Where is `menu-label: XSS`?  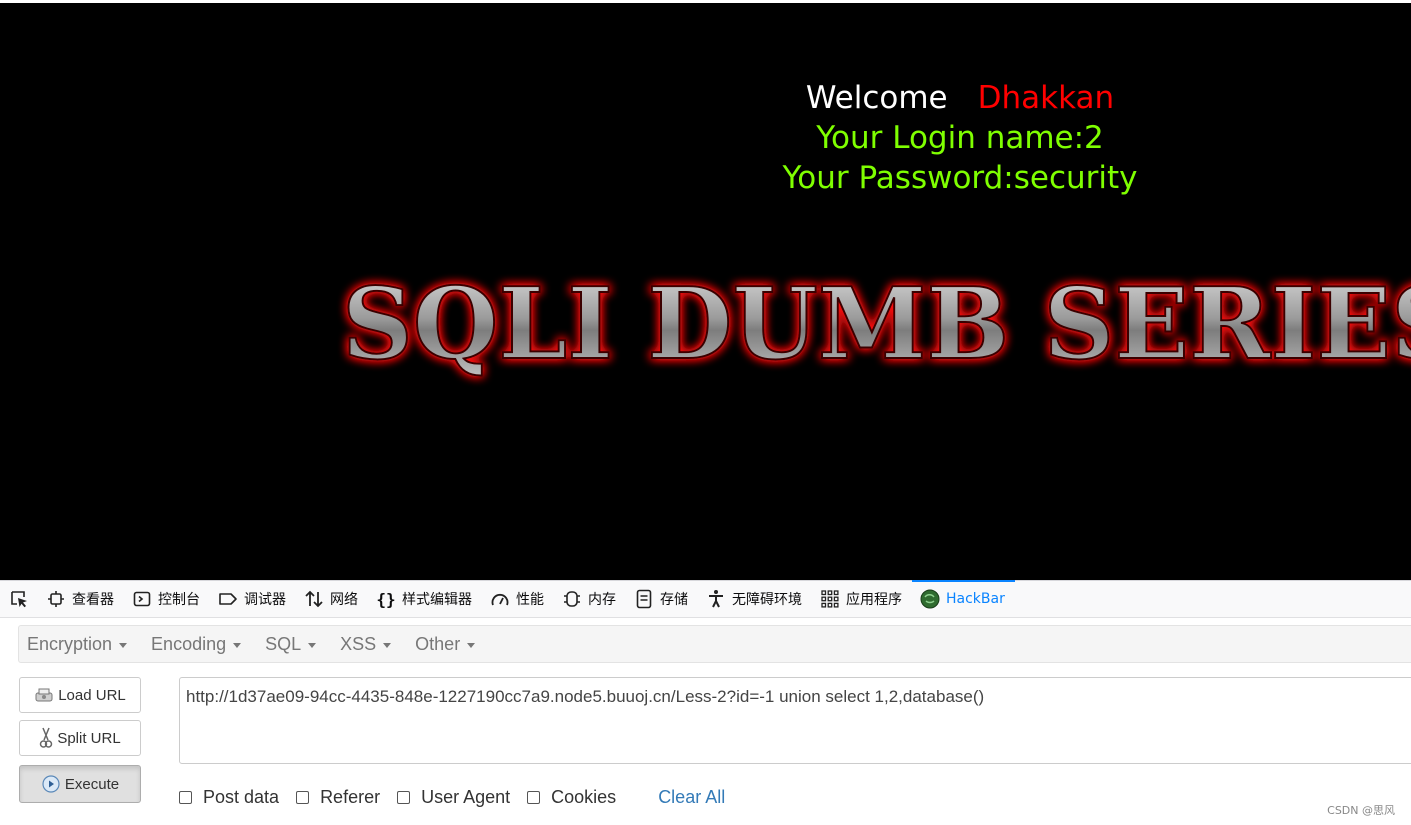 menu-label: XSS is located at coordinates (358, 643).